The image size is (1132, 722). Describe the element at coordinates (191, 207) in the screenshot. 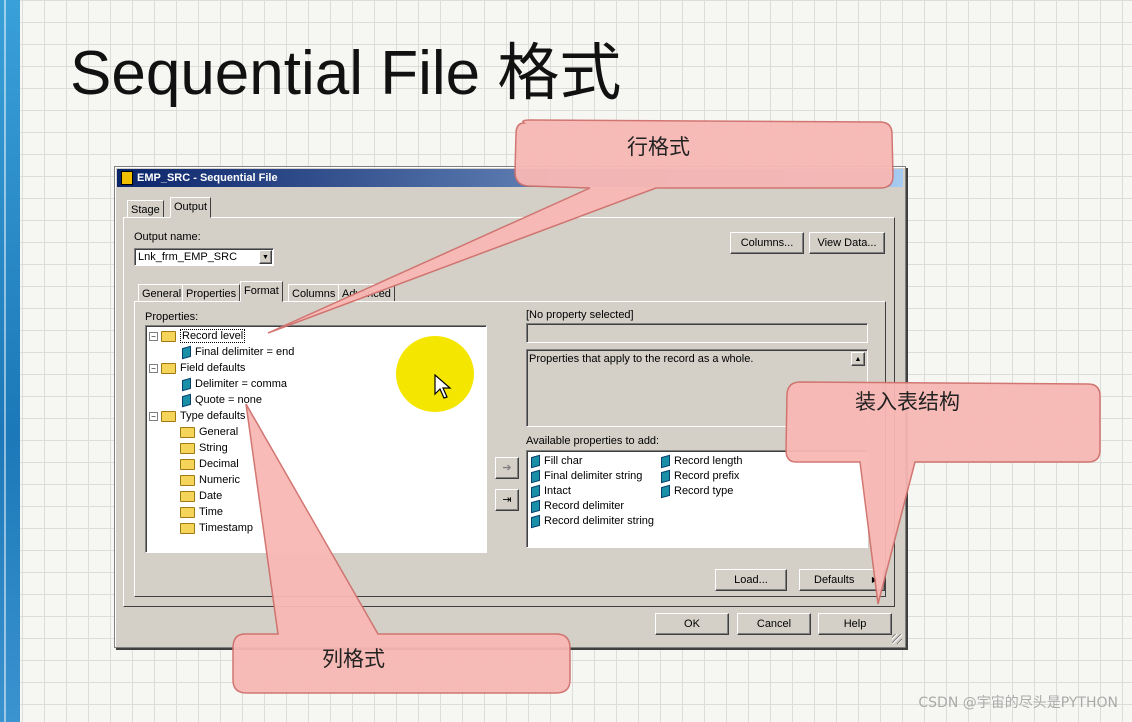

I see `tab-output: Output` at that location.